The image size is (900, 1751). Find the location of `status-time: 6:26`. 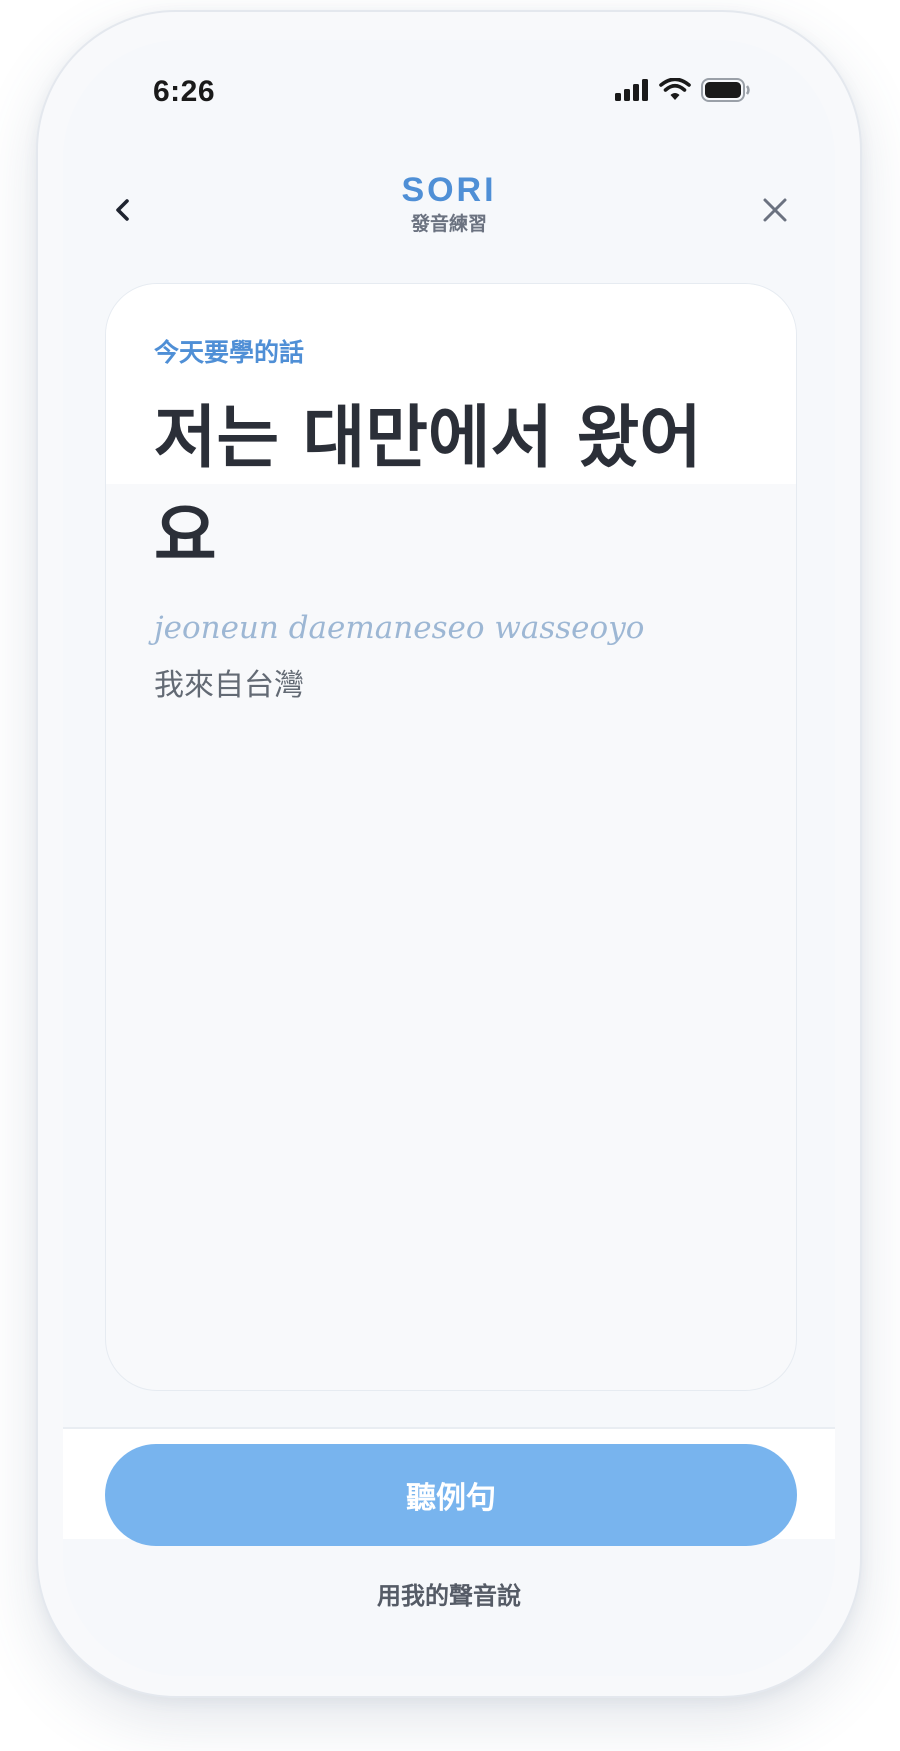

status-time: 6:26 is located at coordinates (184, 91).